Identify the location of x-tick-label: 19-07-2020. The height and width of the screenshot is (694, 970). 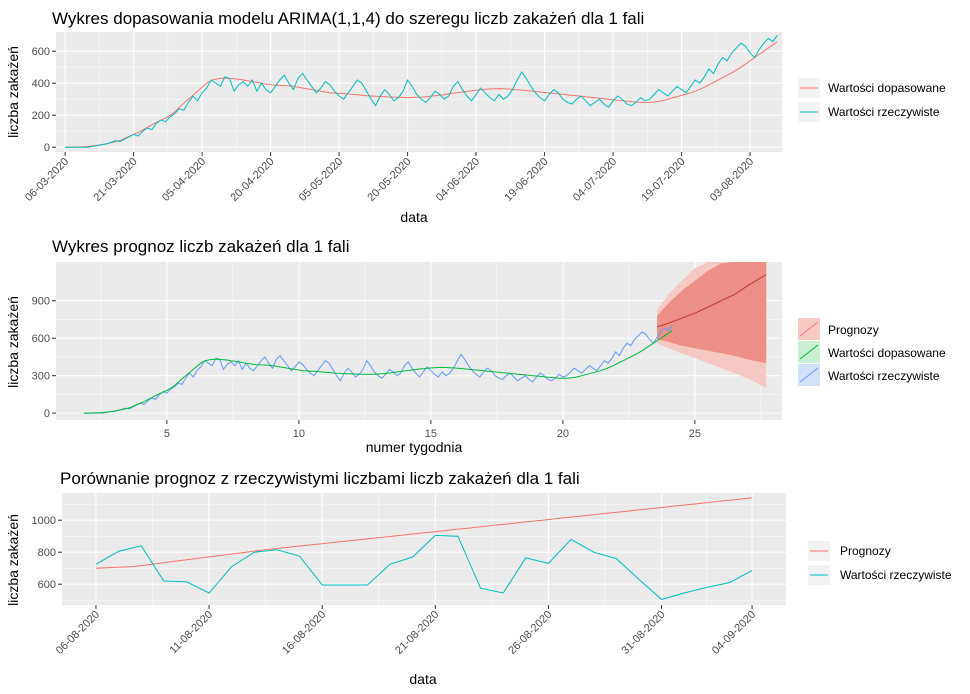
(663, 180).